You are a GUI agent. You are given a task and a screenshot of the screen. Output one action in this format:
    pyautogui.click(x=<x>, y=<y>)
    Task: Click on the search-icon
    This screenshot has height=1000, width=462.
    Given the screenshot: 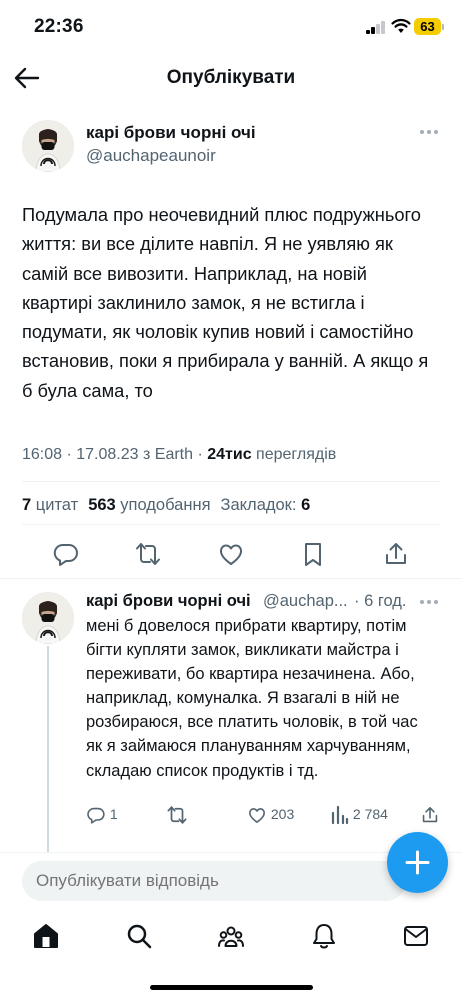 What is the action you would take?
    pyautogui.click(x=139, y=936)
    